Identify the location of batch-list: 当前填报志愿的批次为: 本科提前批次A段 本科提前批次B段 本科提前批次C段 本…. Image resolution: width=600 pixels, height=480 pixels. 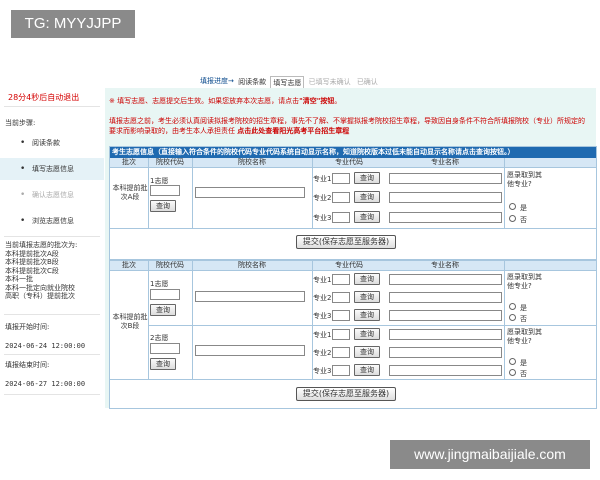
(41, 271).